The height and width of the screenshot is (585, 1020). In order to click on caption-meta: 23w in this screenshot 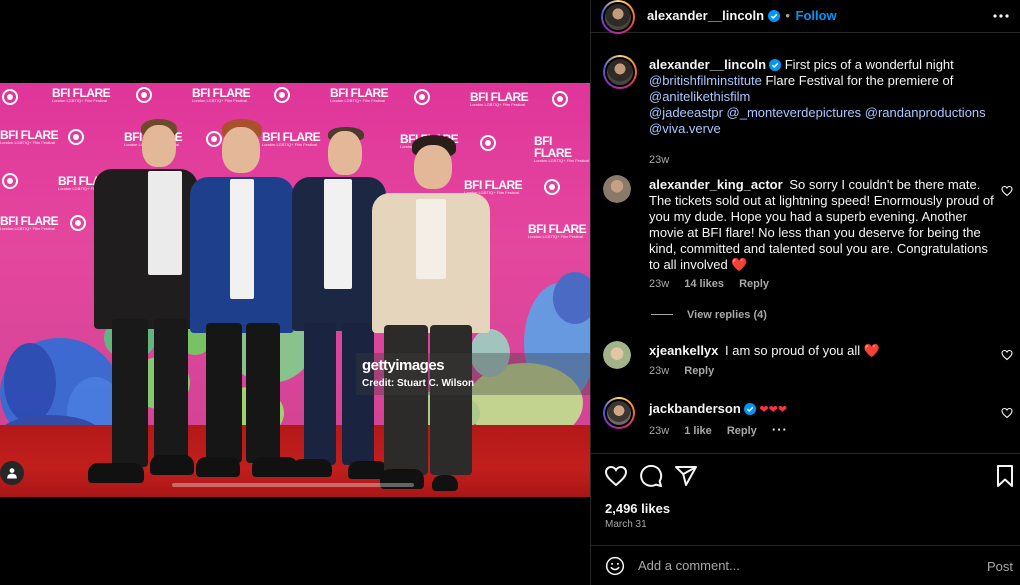, I will do `click(665, 160)`.